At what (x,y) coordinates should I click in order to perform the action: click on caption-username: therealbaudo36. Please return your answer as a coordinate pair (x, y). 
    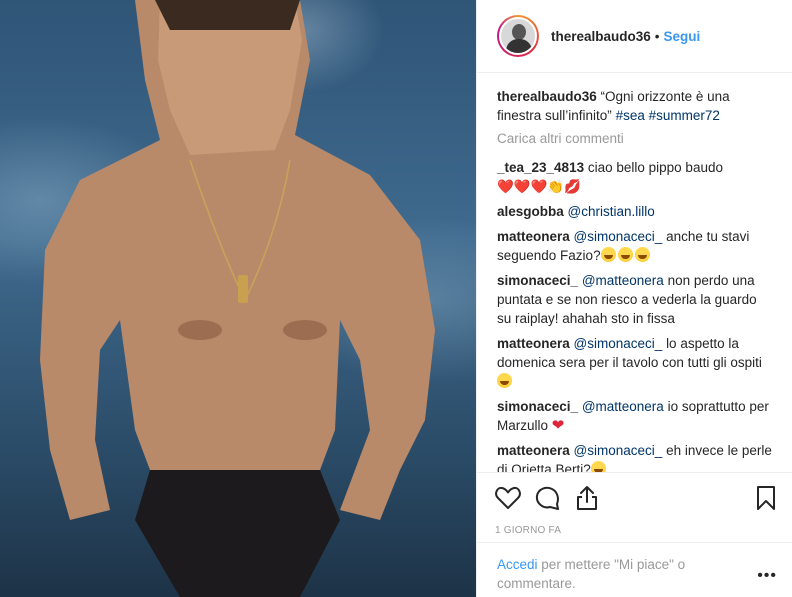
    Looking at the image, I should click on (547, 96).